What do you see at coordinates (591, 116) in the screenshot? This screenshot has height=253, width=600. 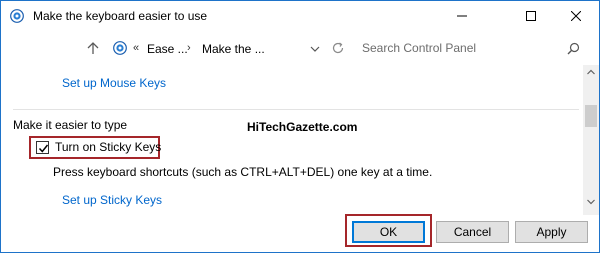 I see `scrollbar-thumb` at bounding box center [591, 116].